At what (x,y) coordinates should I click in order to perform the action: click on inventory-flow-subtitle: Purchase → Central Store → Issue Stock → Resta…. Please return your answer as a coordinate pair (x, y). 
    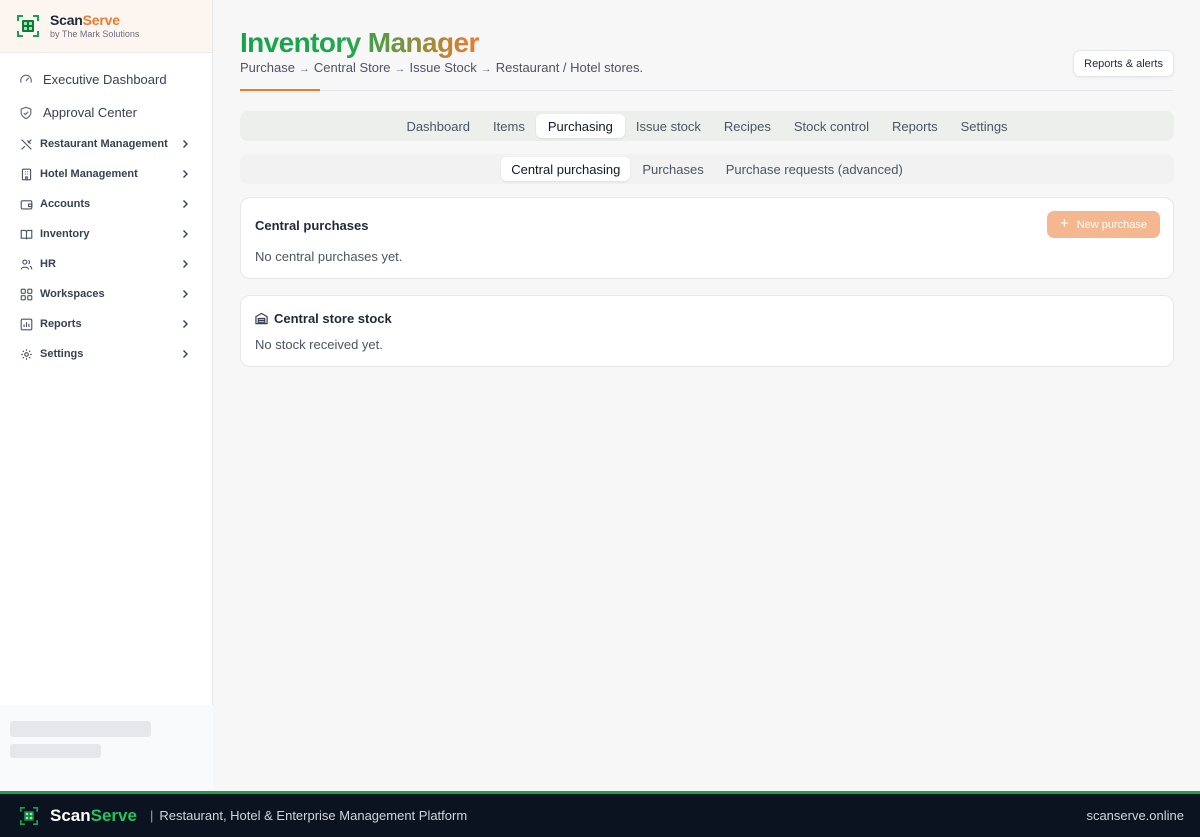
    Looking at the image, I should click on (441, 67).